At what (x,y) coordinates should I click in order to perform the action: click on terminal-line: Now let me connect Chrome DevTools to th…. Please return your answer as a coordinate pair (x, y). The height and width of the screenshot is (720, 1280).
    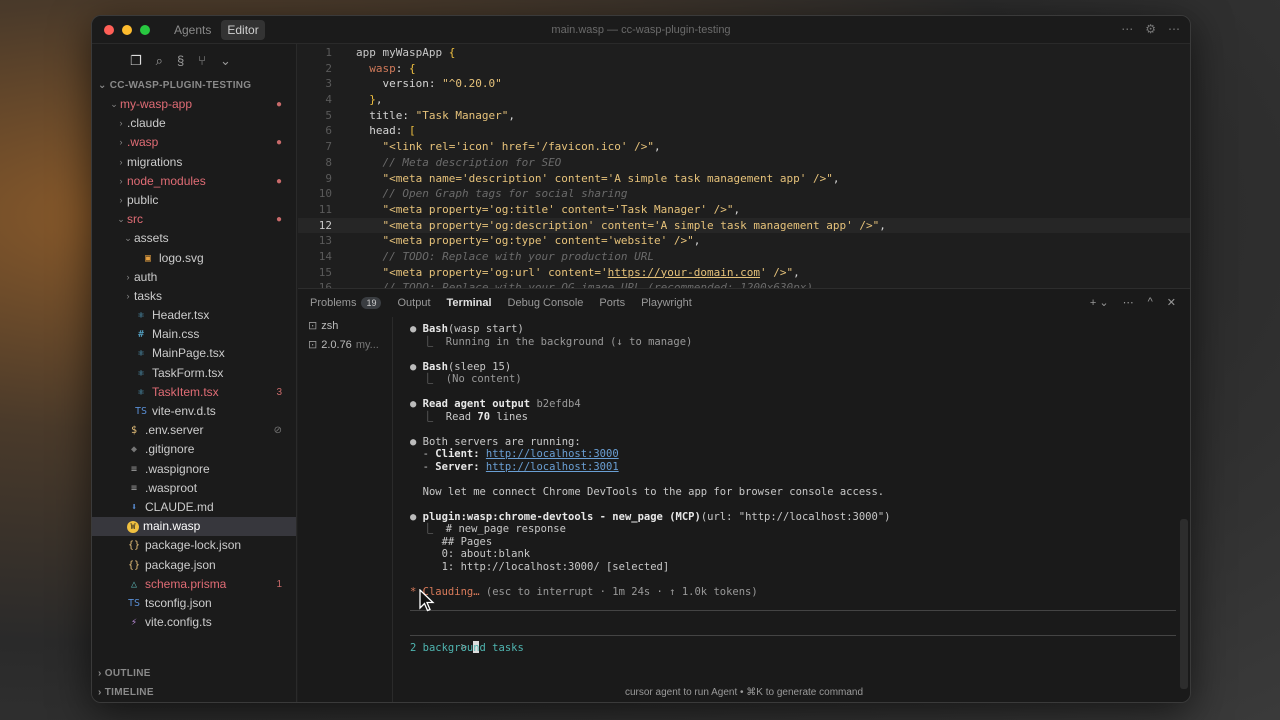
    Looking at the image, I should click on (647, 491).